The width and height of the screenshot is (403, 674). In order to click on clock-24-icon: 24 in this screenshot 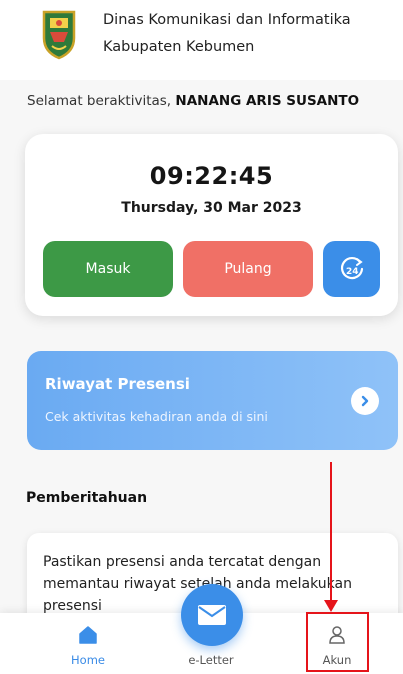, I will do `click(351, 268)`.